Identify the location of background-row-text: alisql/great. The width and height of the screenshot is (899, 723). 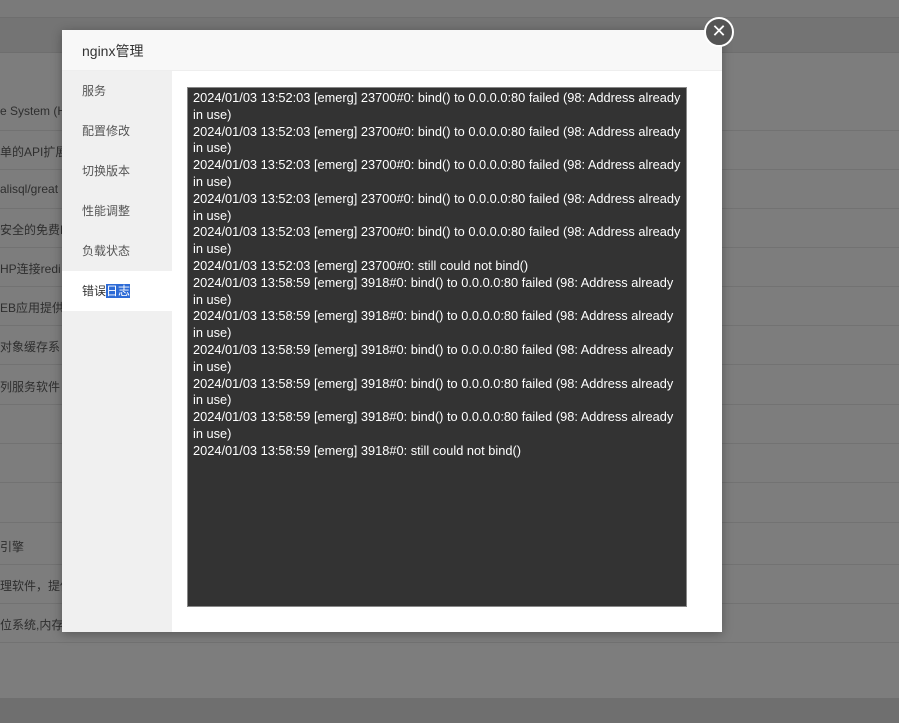
(29, 189).